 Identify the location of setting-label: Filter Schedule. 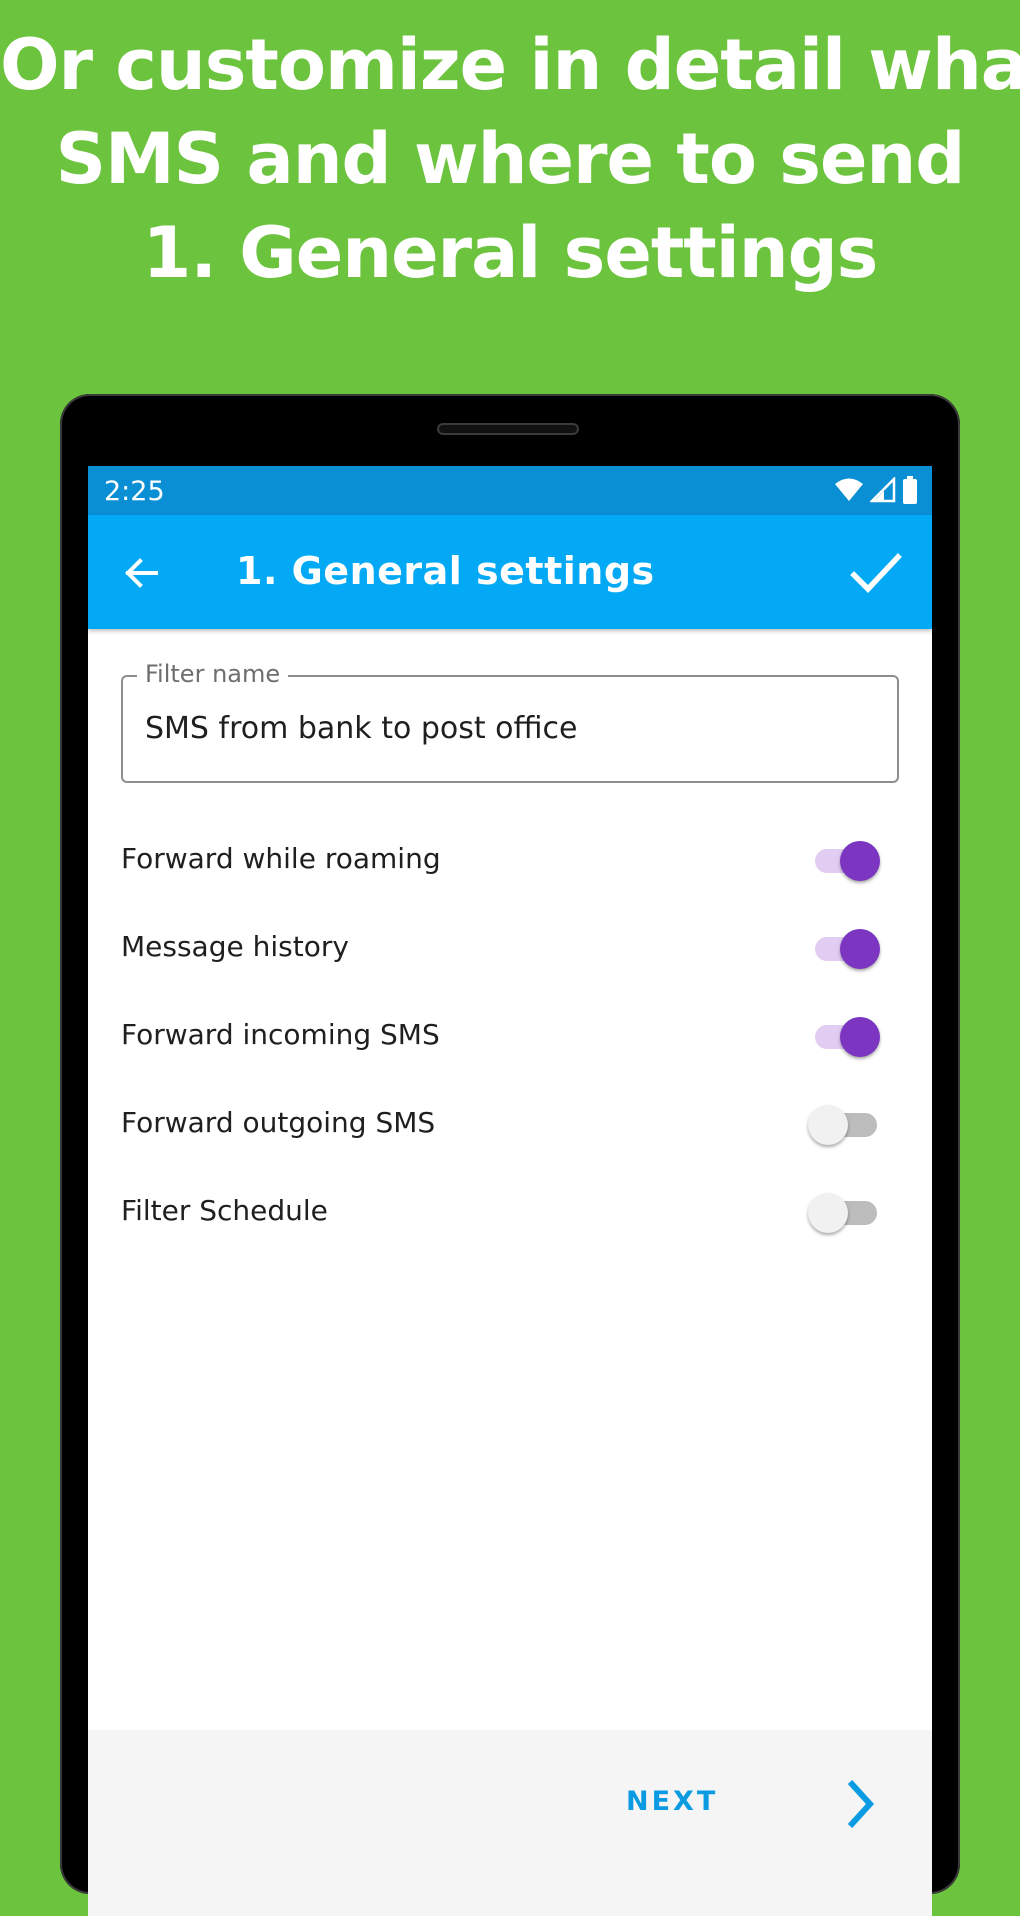
(224, 1210).